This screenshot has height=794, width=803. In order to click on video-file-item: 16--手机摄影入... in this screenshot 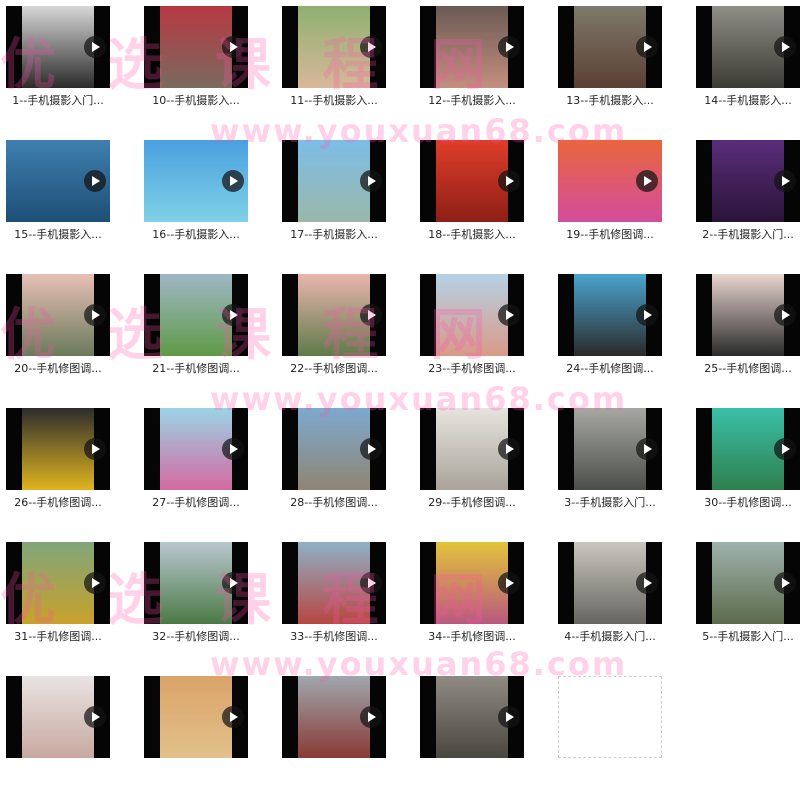, I will do `click(203, 196)`.